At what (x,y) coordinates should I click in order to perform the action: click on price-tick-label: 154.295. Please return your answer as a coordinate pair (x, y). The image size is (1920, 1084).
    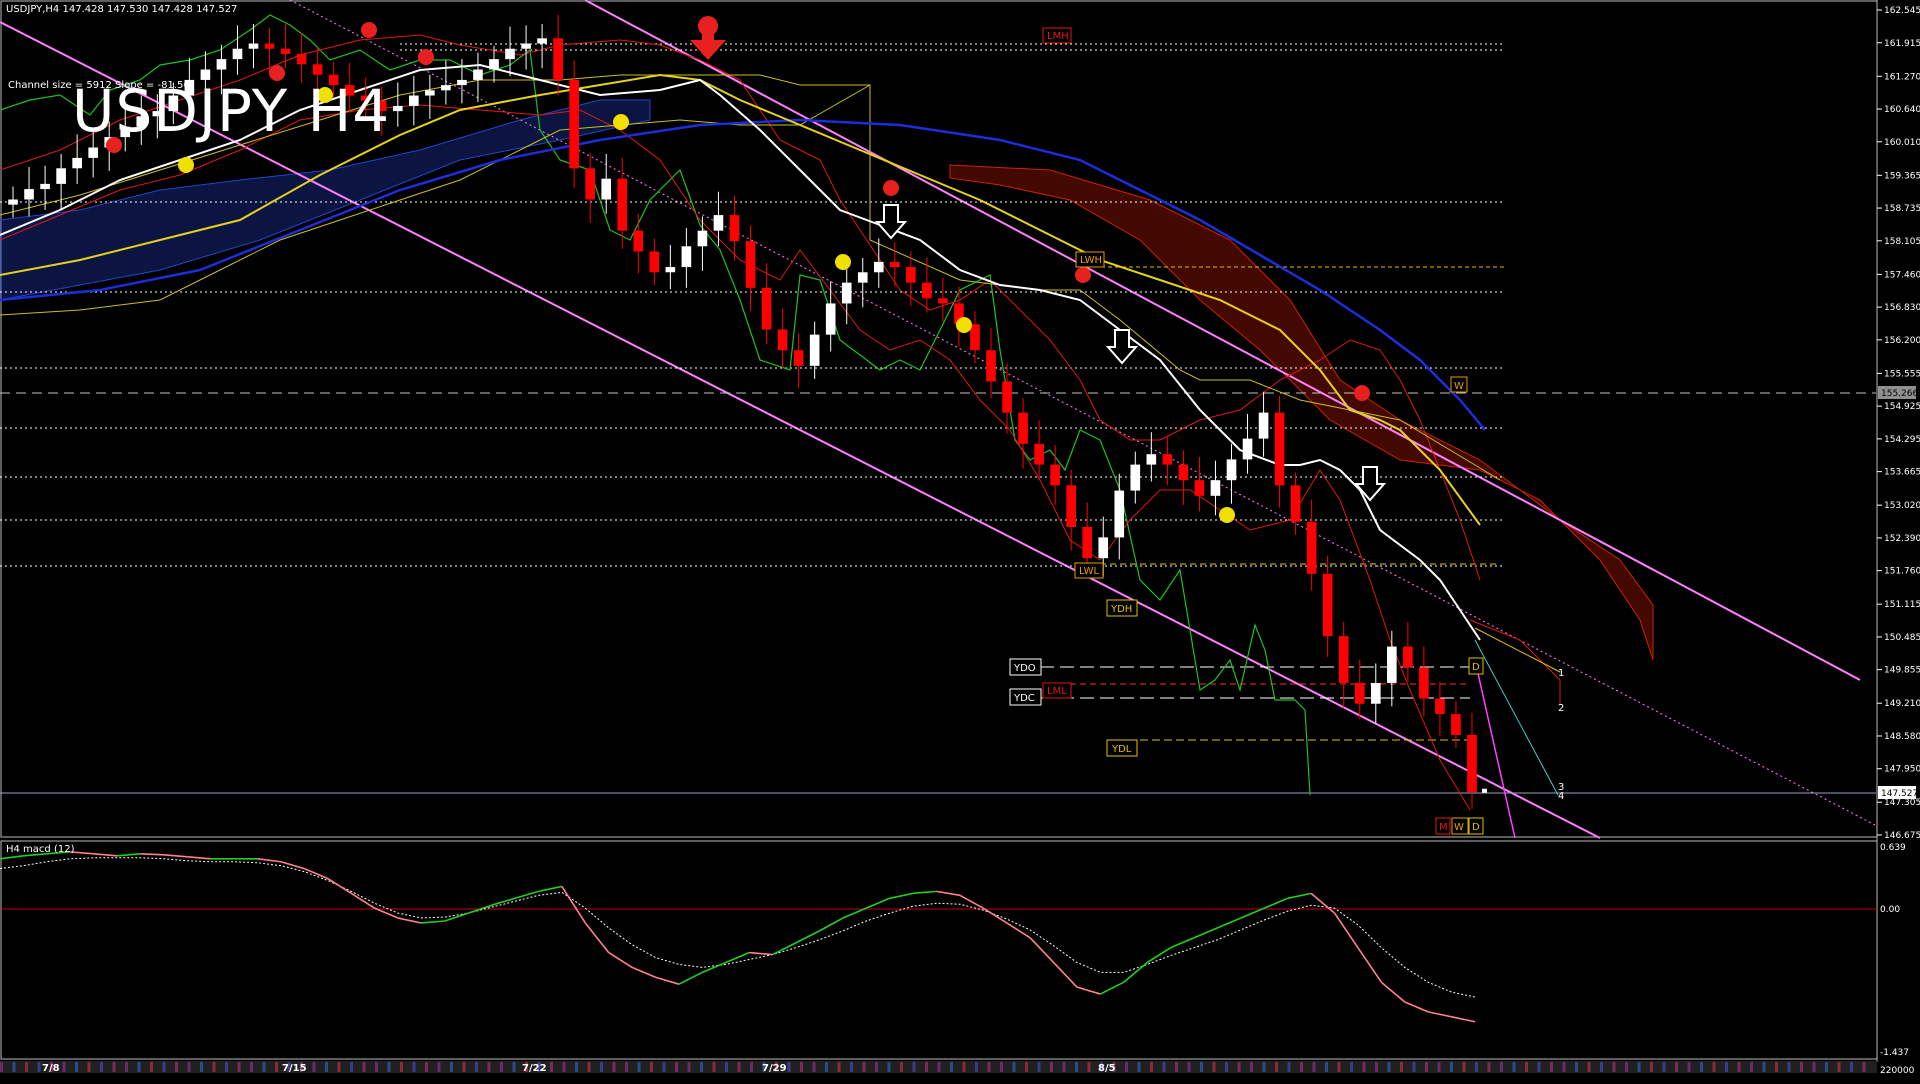
    Looking at the image, I should click on (1902, 440).